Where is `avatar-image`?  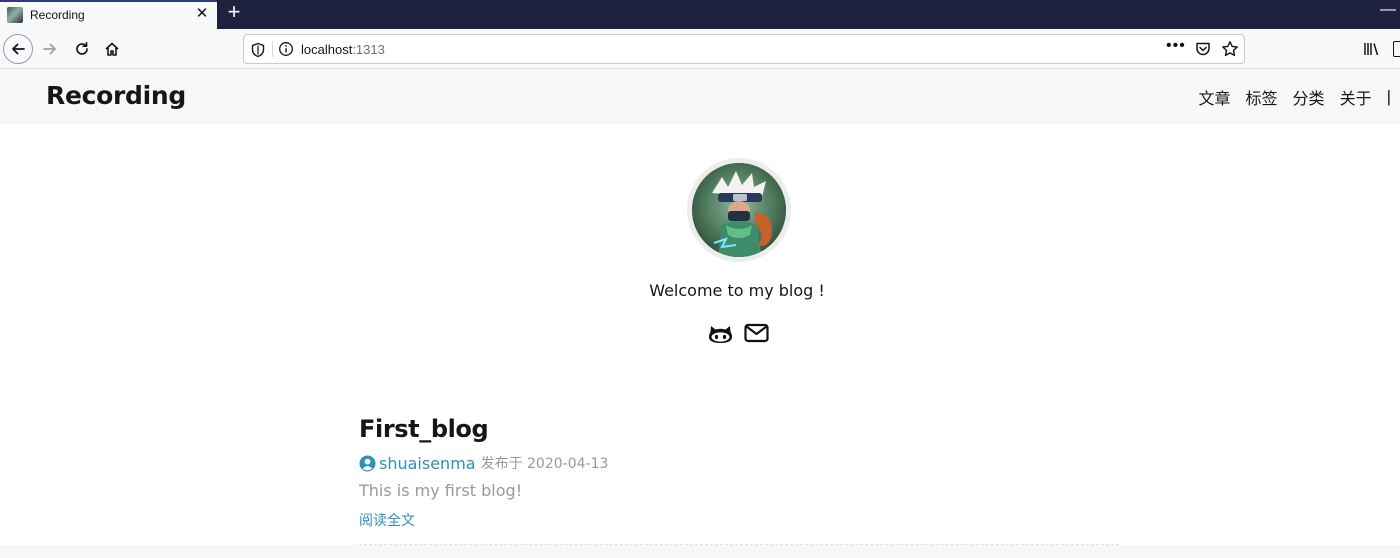 avatar-image is located at coordinates (739, 210).